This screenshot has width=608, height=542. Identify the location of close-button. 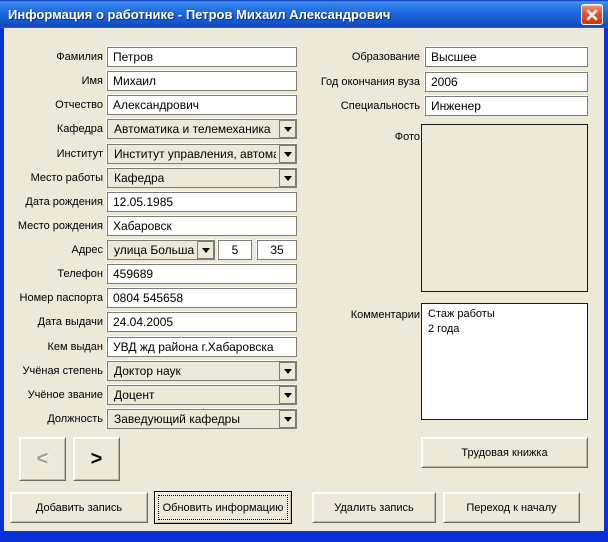
(592, 14).